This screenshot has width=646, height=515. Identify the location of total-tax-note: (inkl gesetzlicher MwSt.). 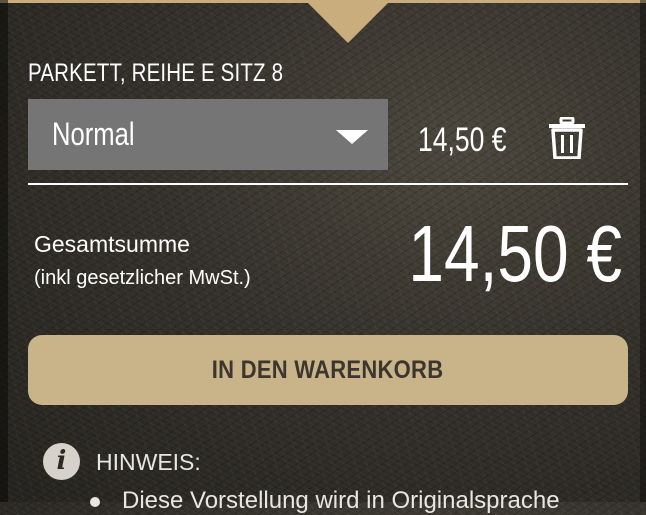
(142, 278).